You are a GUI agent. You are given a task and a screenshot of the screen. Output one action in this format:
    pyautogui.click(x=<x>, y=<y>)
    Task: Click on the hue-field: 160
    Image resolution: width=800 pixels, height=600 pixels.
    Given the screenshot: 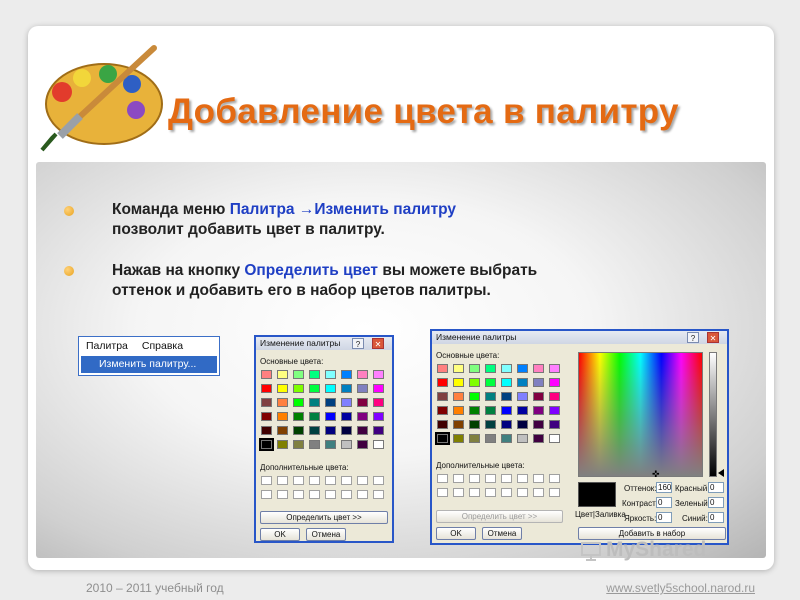 What is the action you would take?
    pyautogui.click(x=664, y=487)
    